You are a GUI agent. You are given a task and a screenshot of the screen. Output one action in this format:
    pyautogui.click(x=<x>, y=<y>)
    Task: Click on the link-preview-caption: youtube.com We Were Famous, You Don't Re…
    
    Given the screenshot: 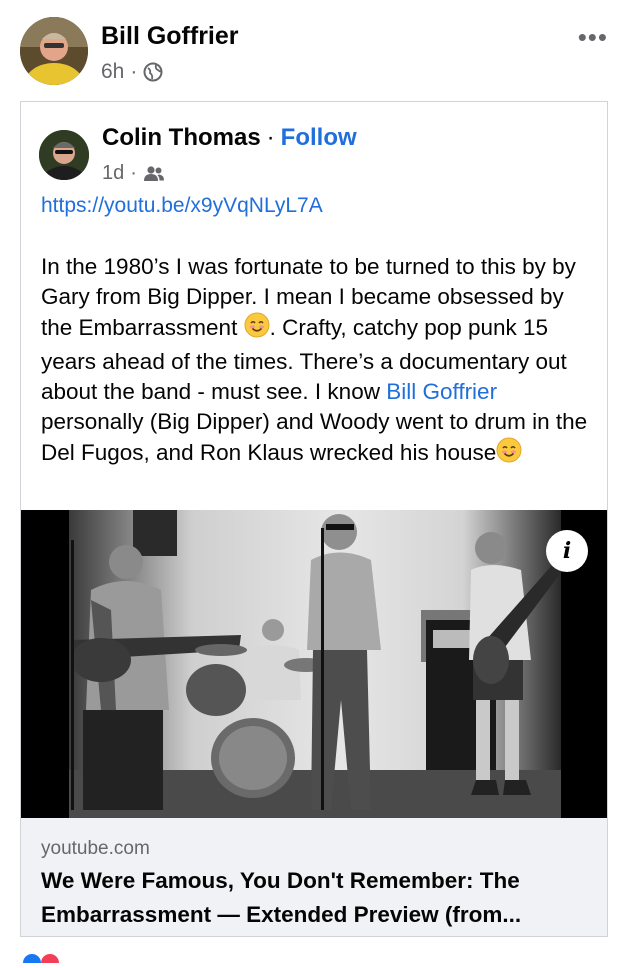 What is the action you would take?
    pyautogui.click(x=314, y=877)
    